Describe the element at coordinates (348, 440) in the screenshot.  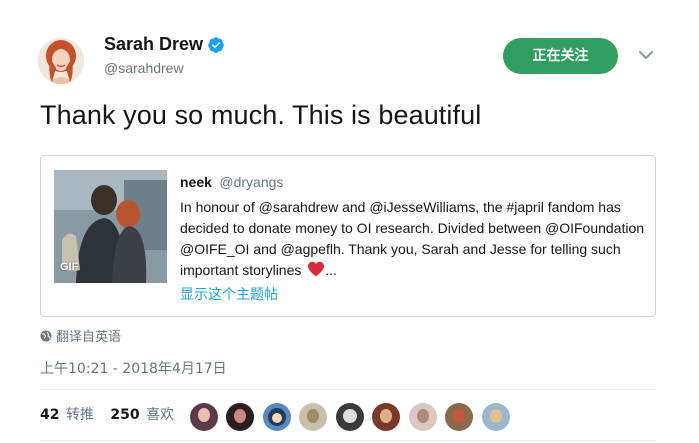
I see `divider-bottom` at that location.